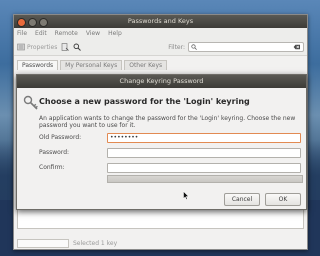 This screenshot has width=320, height=256. I want to click on confirm-field, so click(204, 167).